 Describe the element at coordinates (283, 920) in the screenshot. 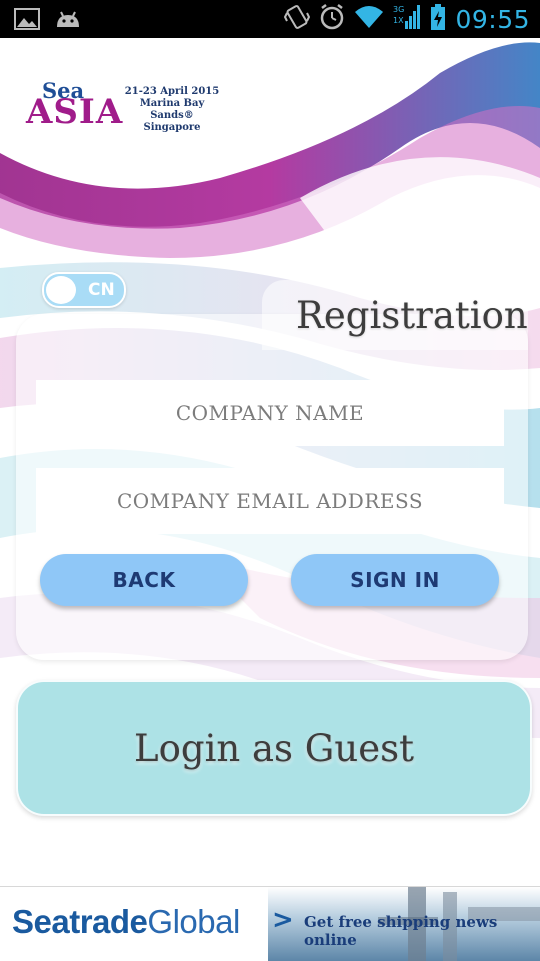

I see `ad-arrow: >` at that location.